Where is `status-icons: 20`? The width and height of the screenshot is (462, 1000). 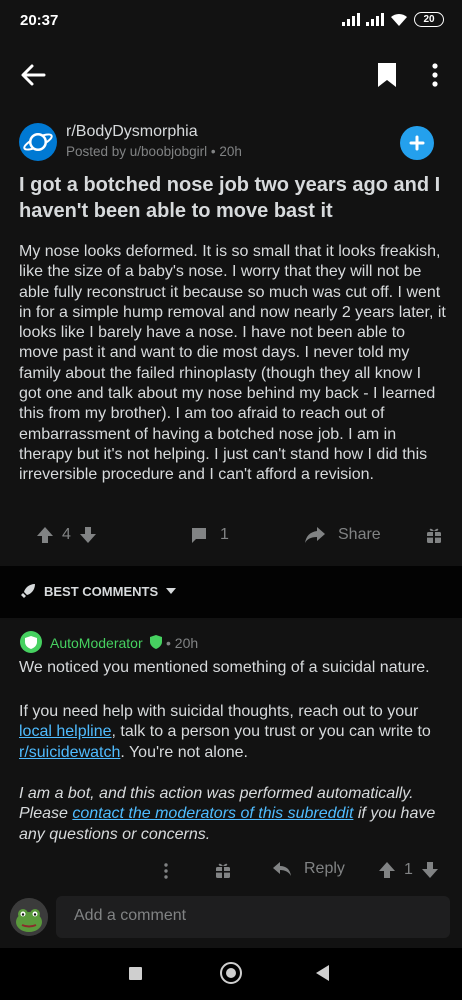 status-icons: 20 is located at coordinates (393, 19).